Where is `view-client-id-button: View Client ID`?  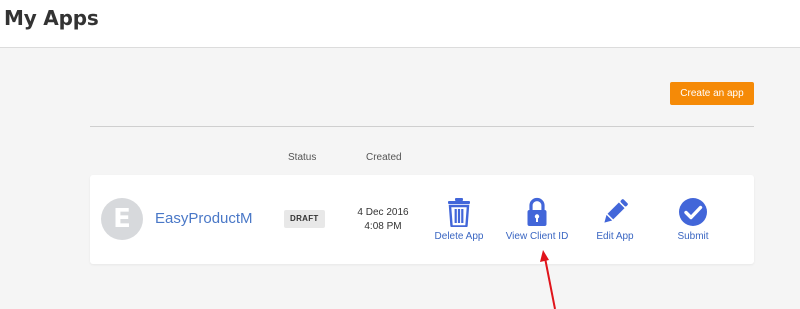
view-client-id-button: View Client ID is located at coordinates (537, 219).